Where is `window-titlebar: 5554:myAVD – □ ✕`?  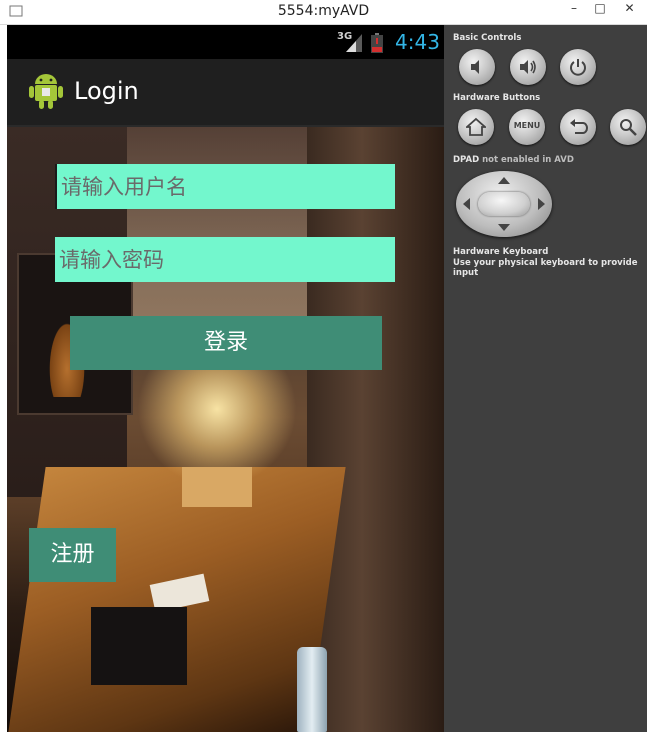 window-titlebar: 5554:myAVD – □ ✕ is located at coordinates (323, 12).